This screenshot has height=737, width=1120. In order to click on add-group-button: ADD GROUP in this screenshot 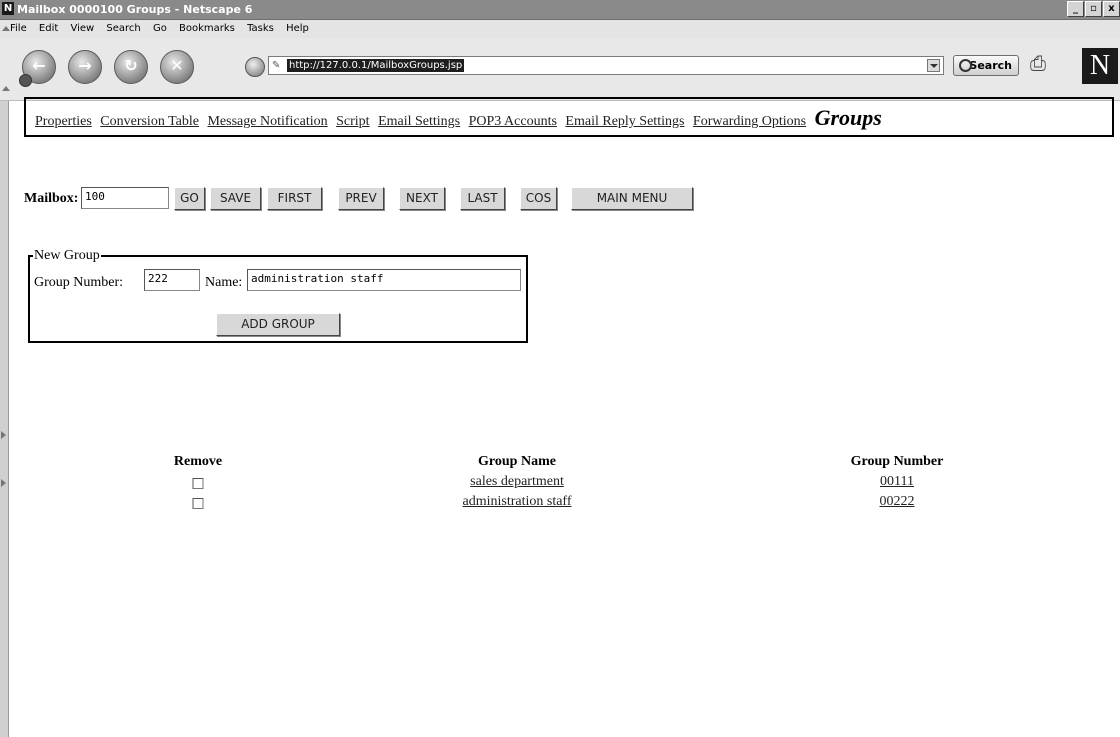, I will do `click(278, 324)`.